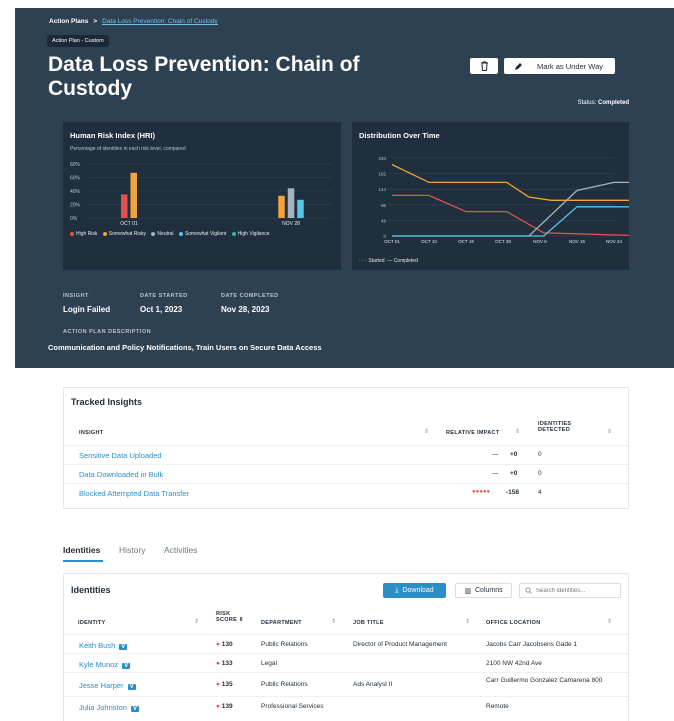  Describe the element at coordinates (382, 174) in the screenshot. I see `y-tick-label: 192` at that location.